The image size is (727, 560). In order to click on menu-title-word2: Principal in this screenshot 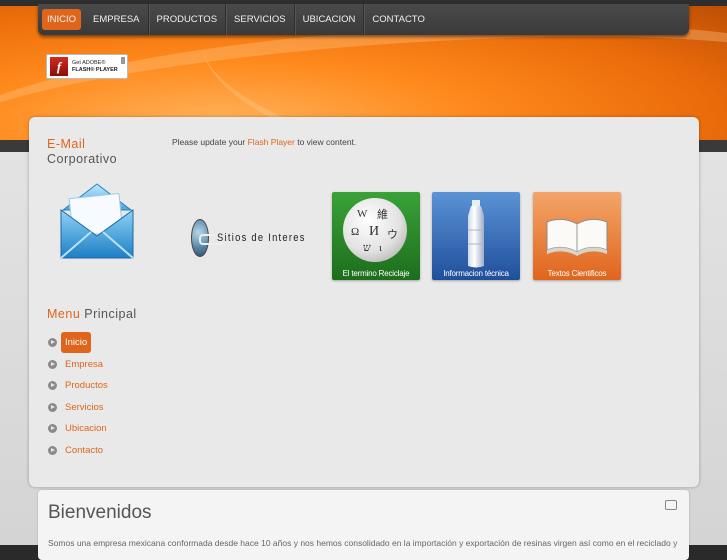, I will do `click(110, 314)`.